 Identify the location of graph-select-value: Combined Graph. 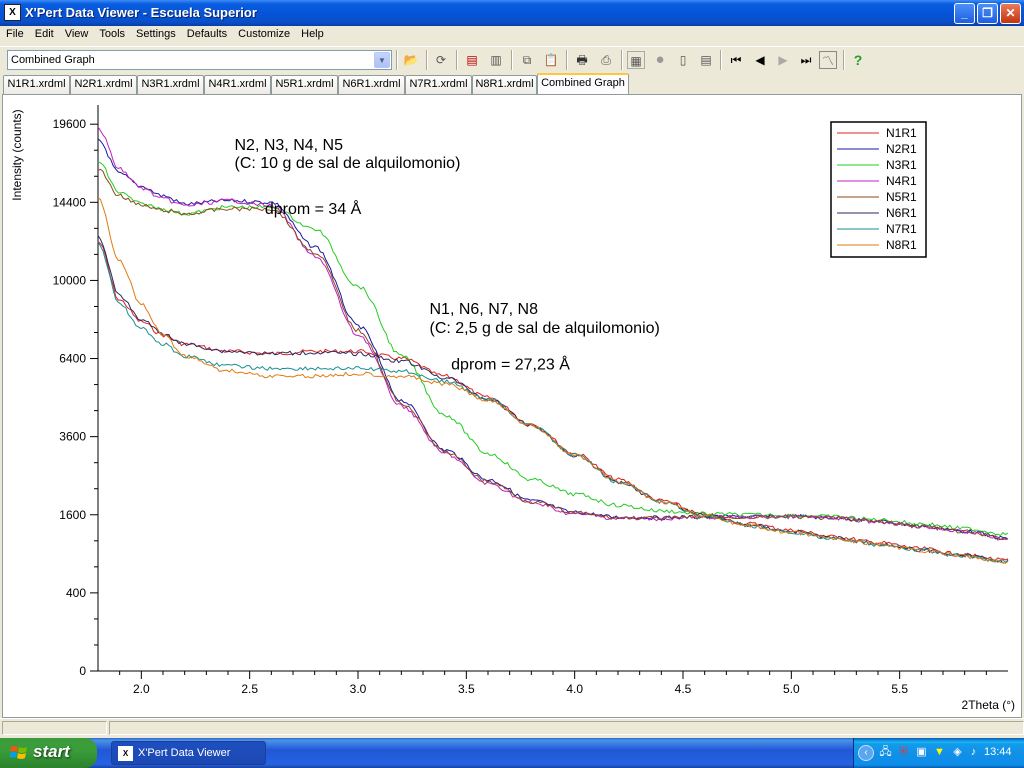
(53, 60).